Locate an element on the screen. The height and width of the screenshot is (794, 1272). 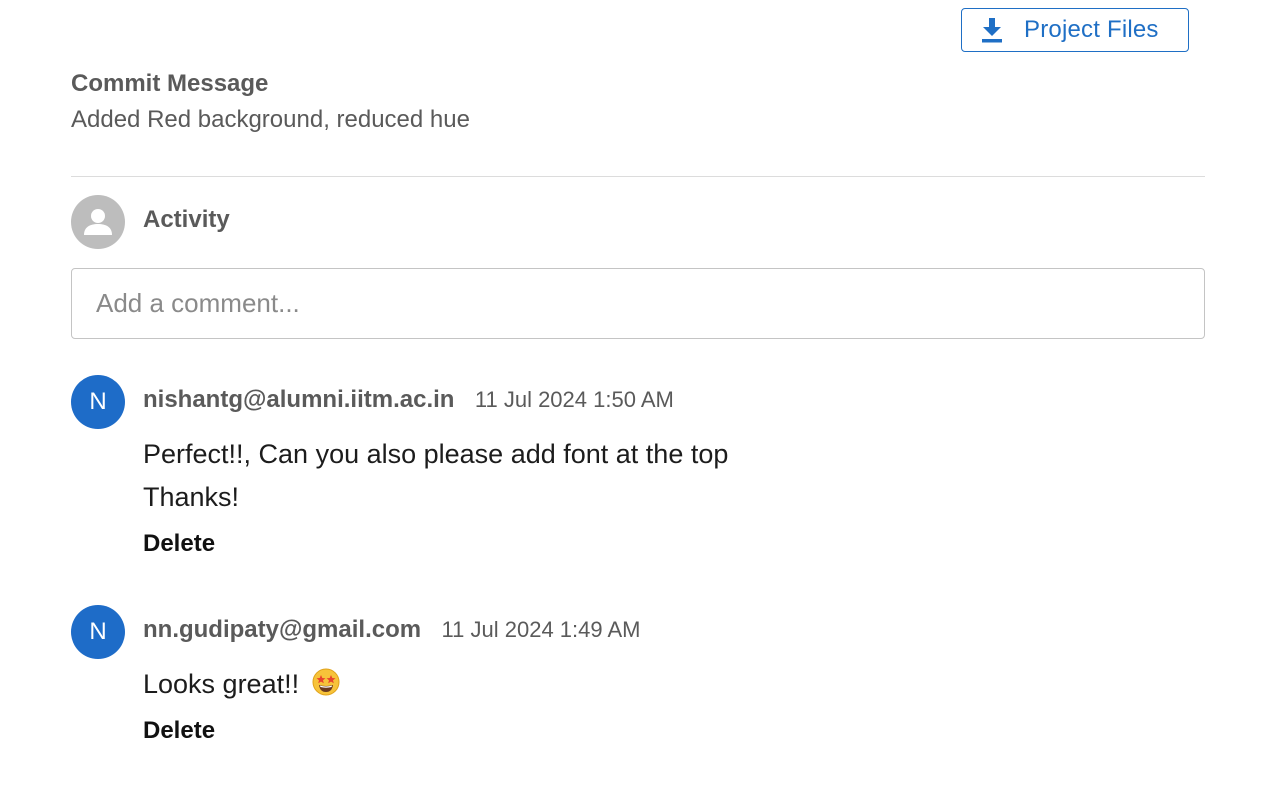
comment-timestamp: 11 Jul 2024 1:49 AM is located at coordinates (541, 629).